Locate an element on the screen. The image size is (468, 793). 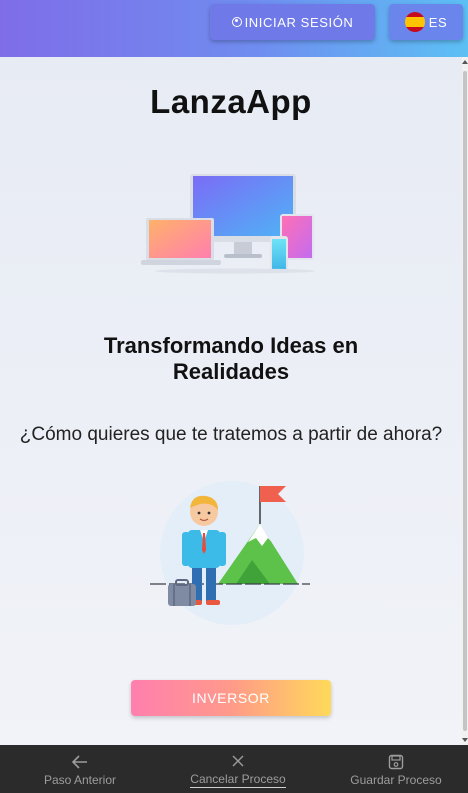
previous-step-button: Paso Anterior is located at coordinates (80, 769).